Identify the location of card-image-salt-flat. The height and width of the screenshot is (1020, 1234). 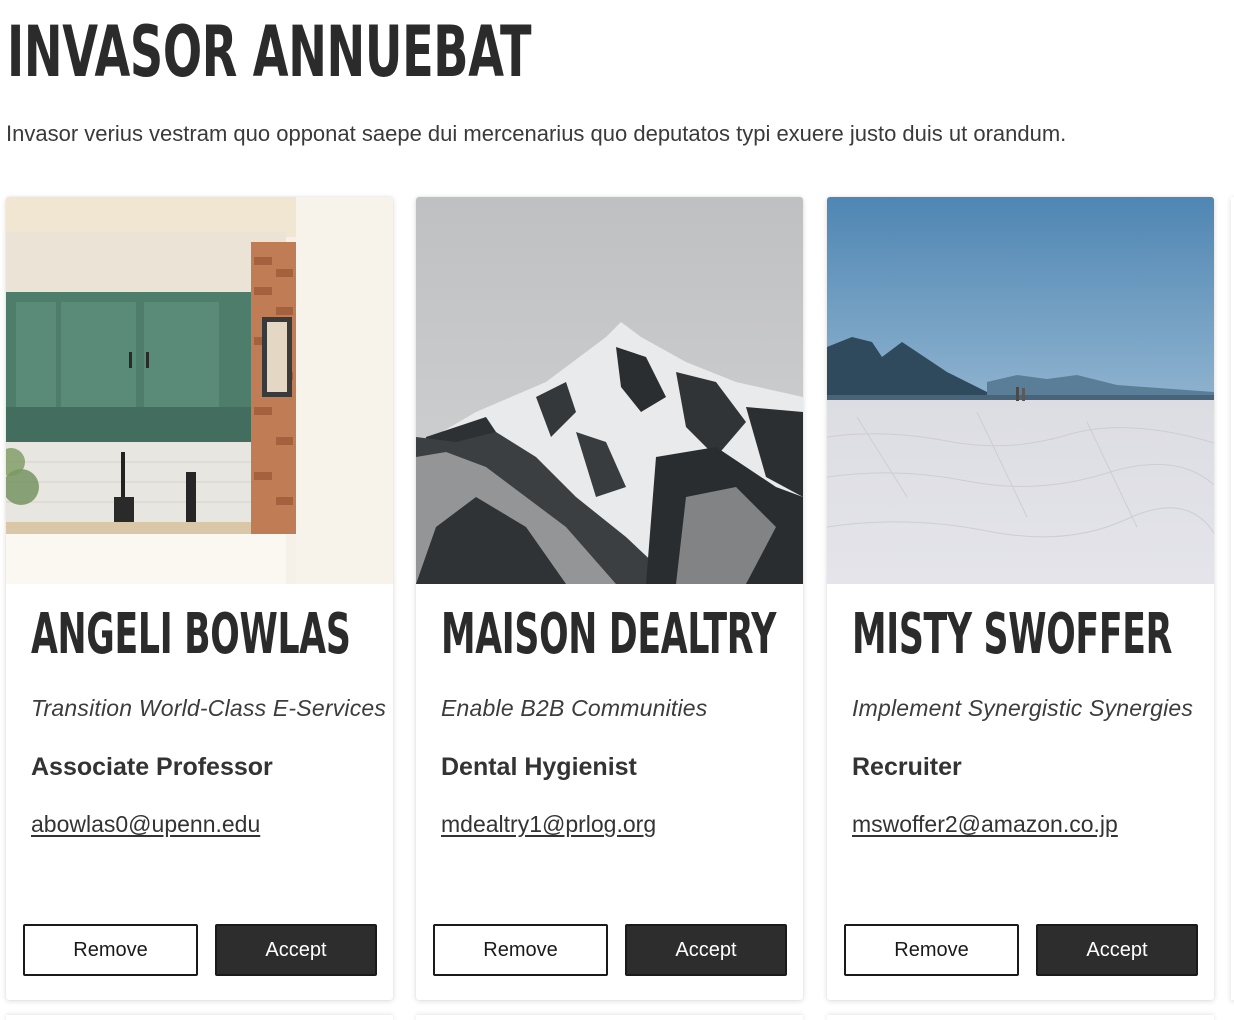
(1020, 390).